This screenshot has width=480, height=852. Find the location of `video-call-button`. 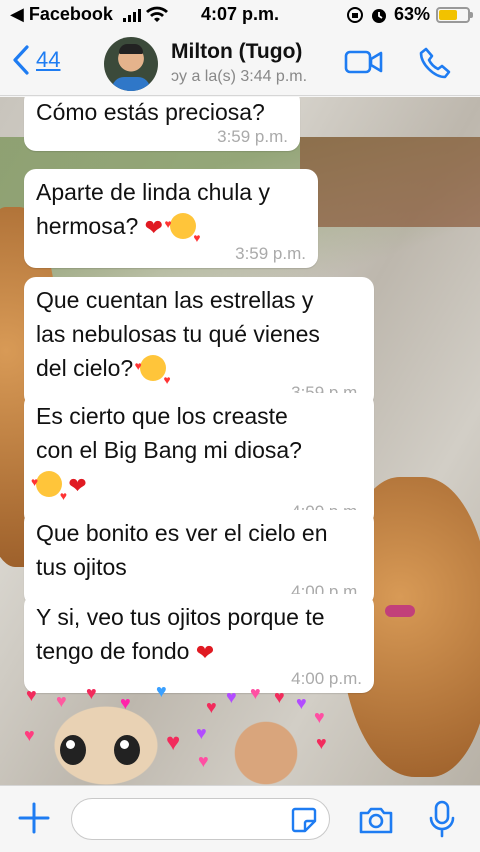

video-call-button is located at coordinates (364, 64).